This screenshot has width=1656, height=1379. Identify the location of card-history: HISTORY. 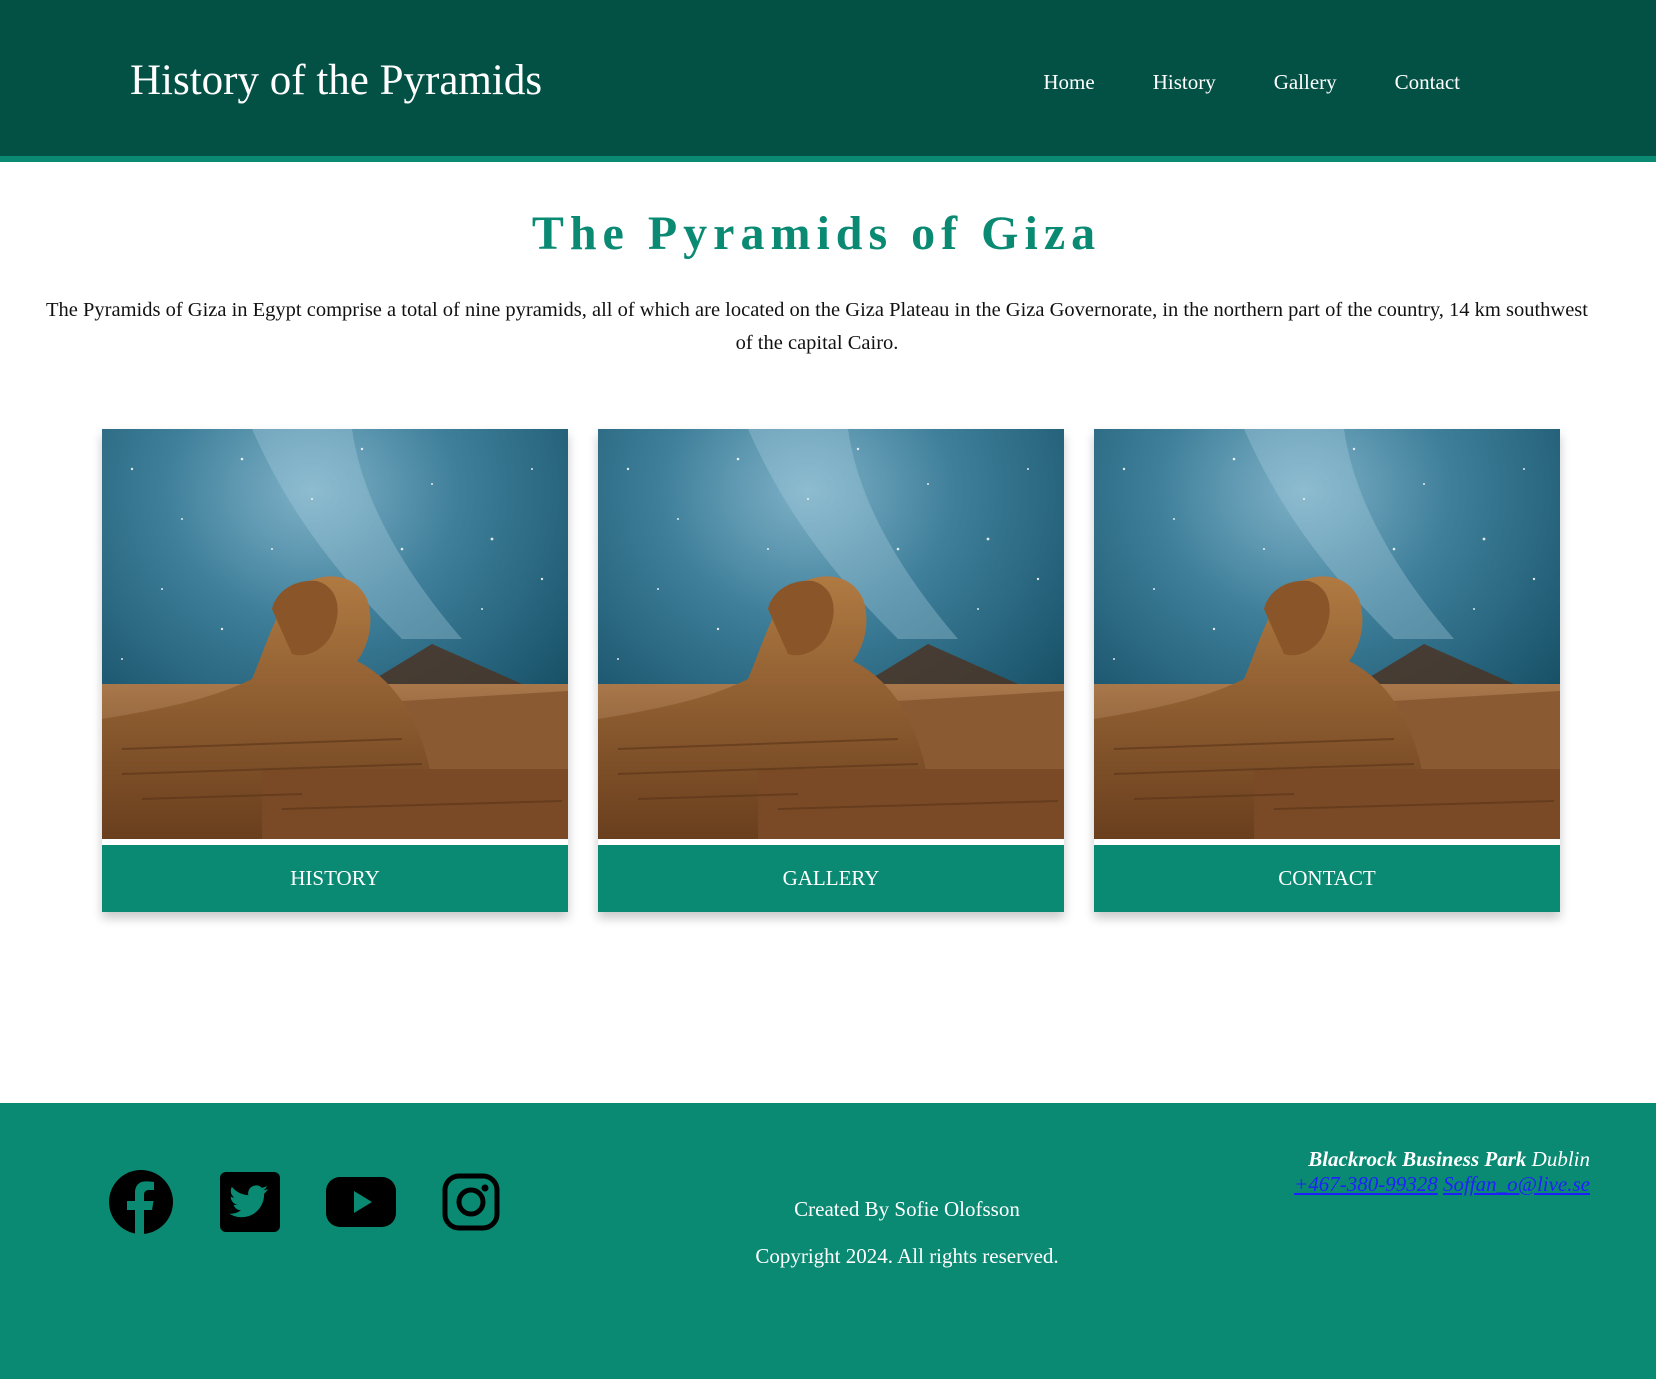
(335, 670).